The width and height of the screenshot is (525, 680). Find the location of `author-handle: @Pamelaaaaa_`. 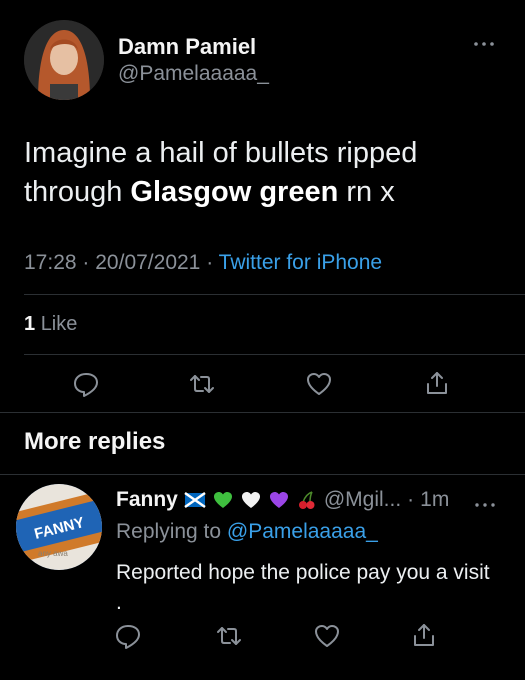

author-handle: @Pamelaaaaa_ is located at coordinates (193, 74).